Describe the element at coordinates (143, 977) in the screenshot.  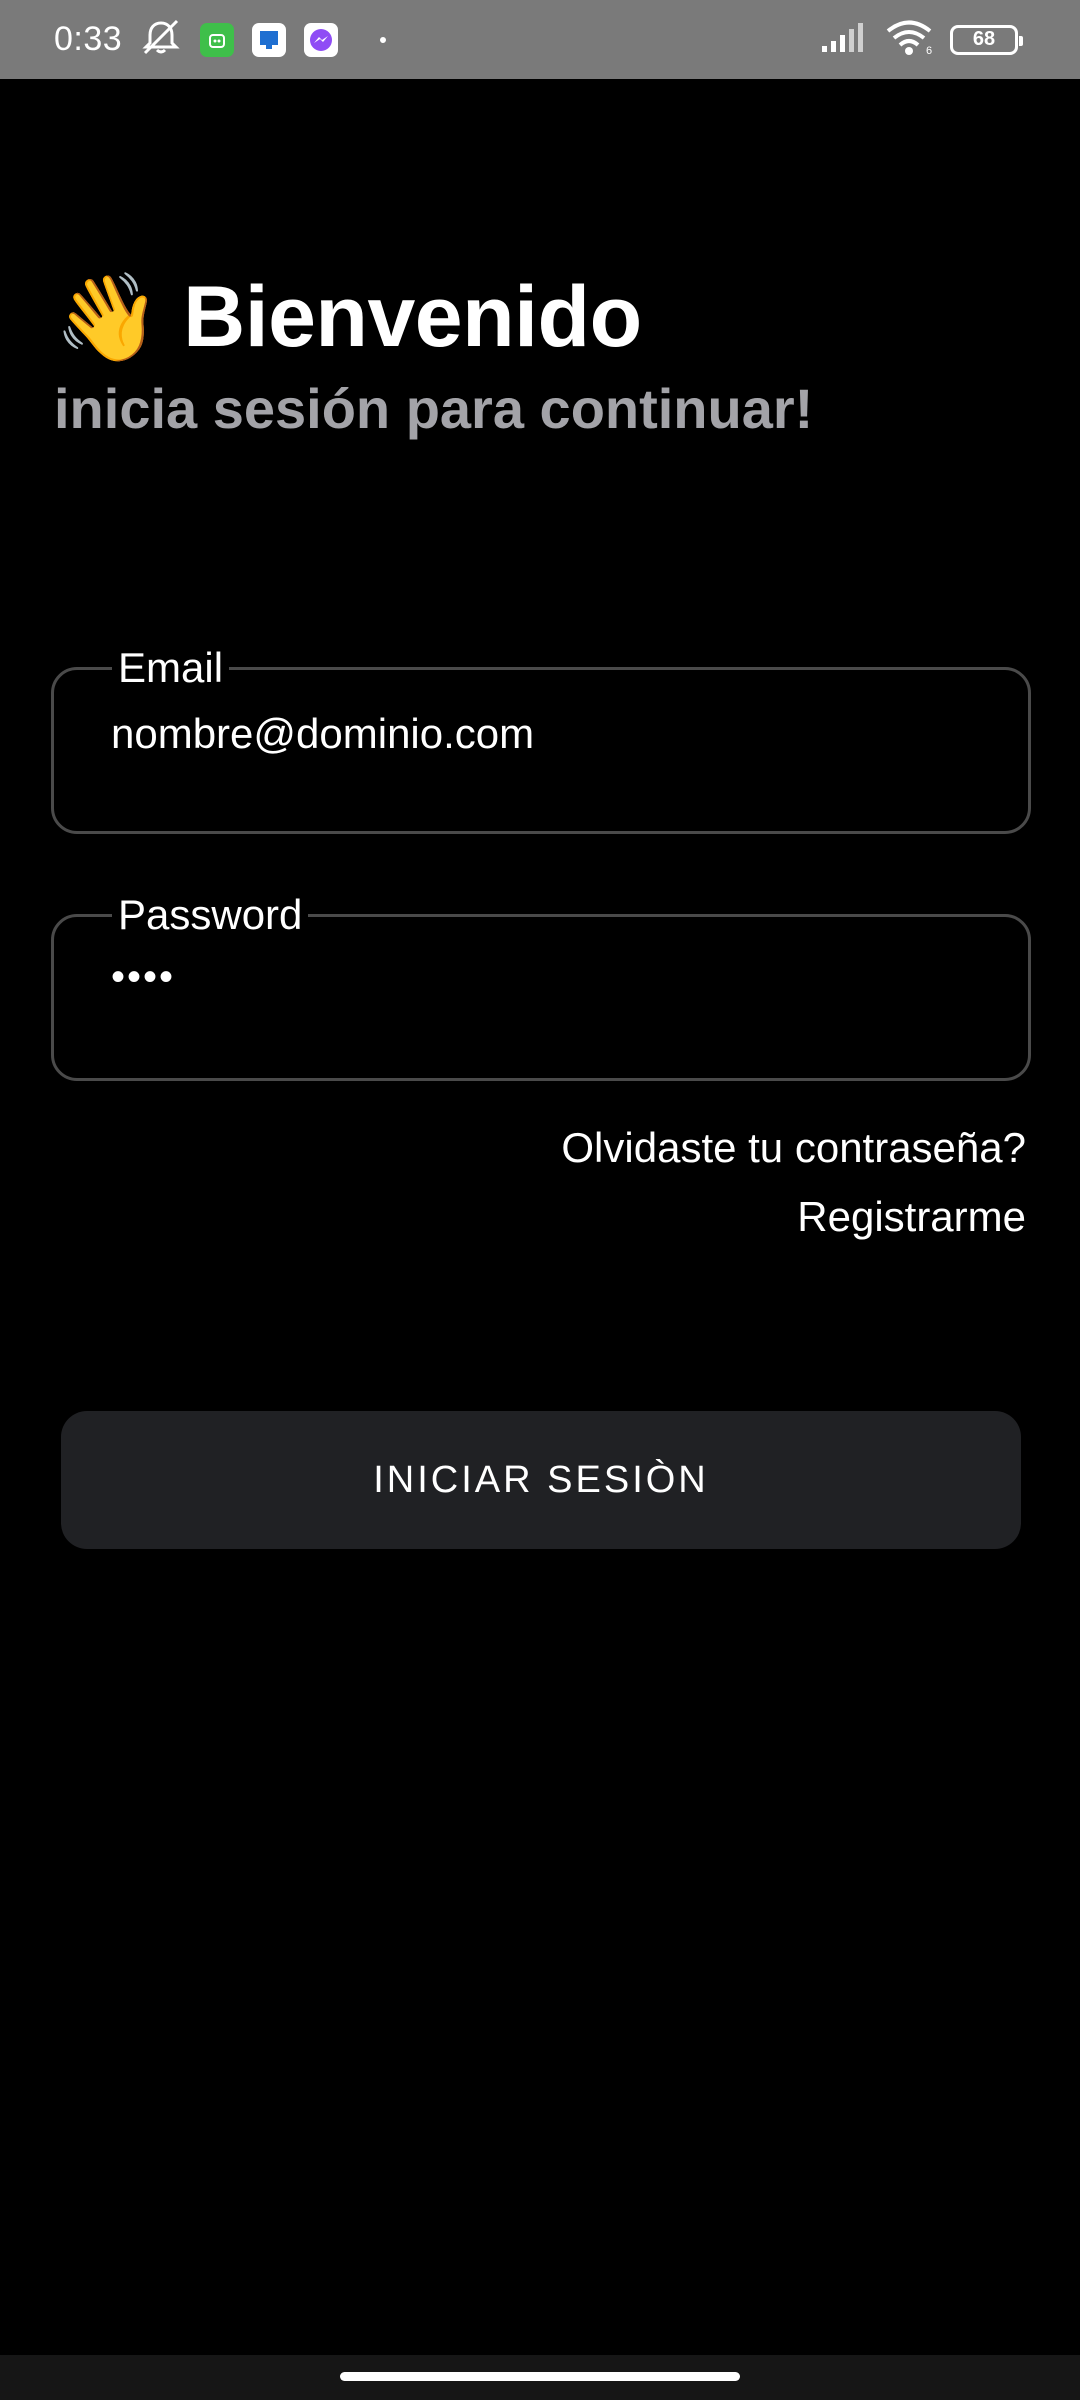
I see `password-input: ••••` at that location.